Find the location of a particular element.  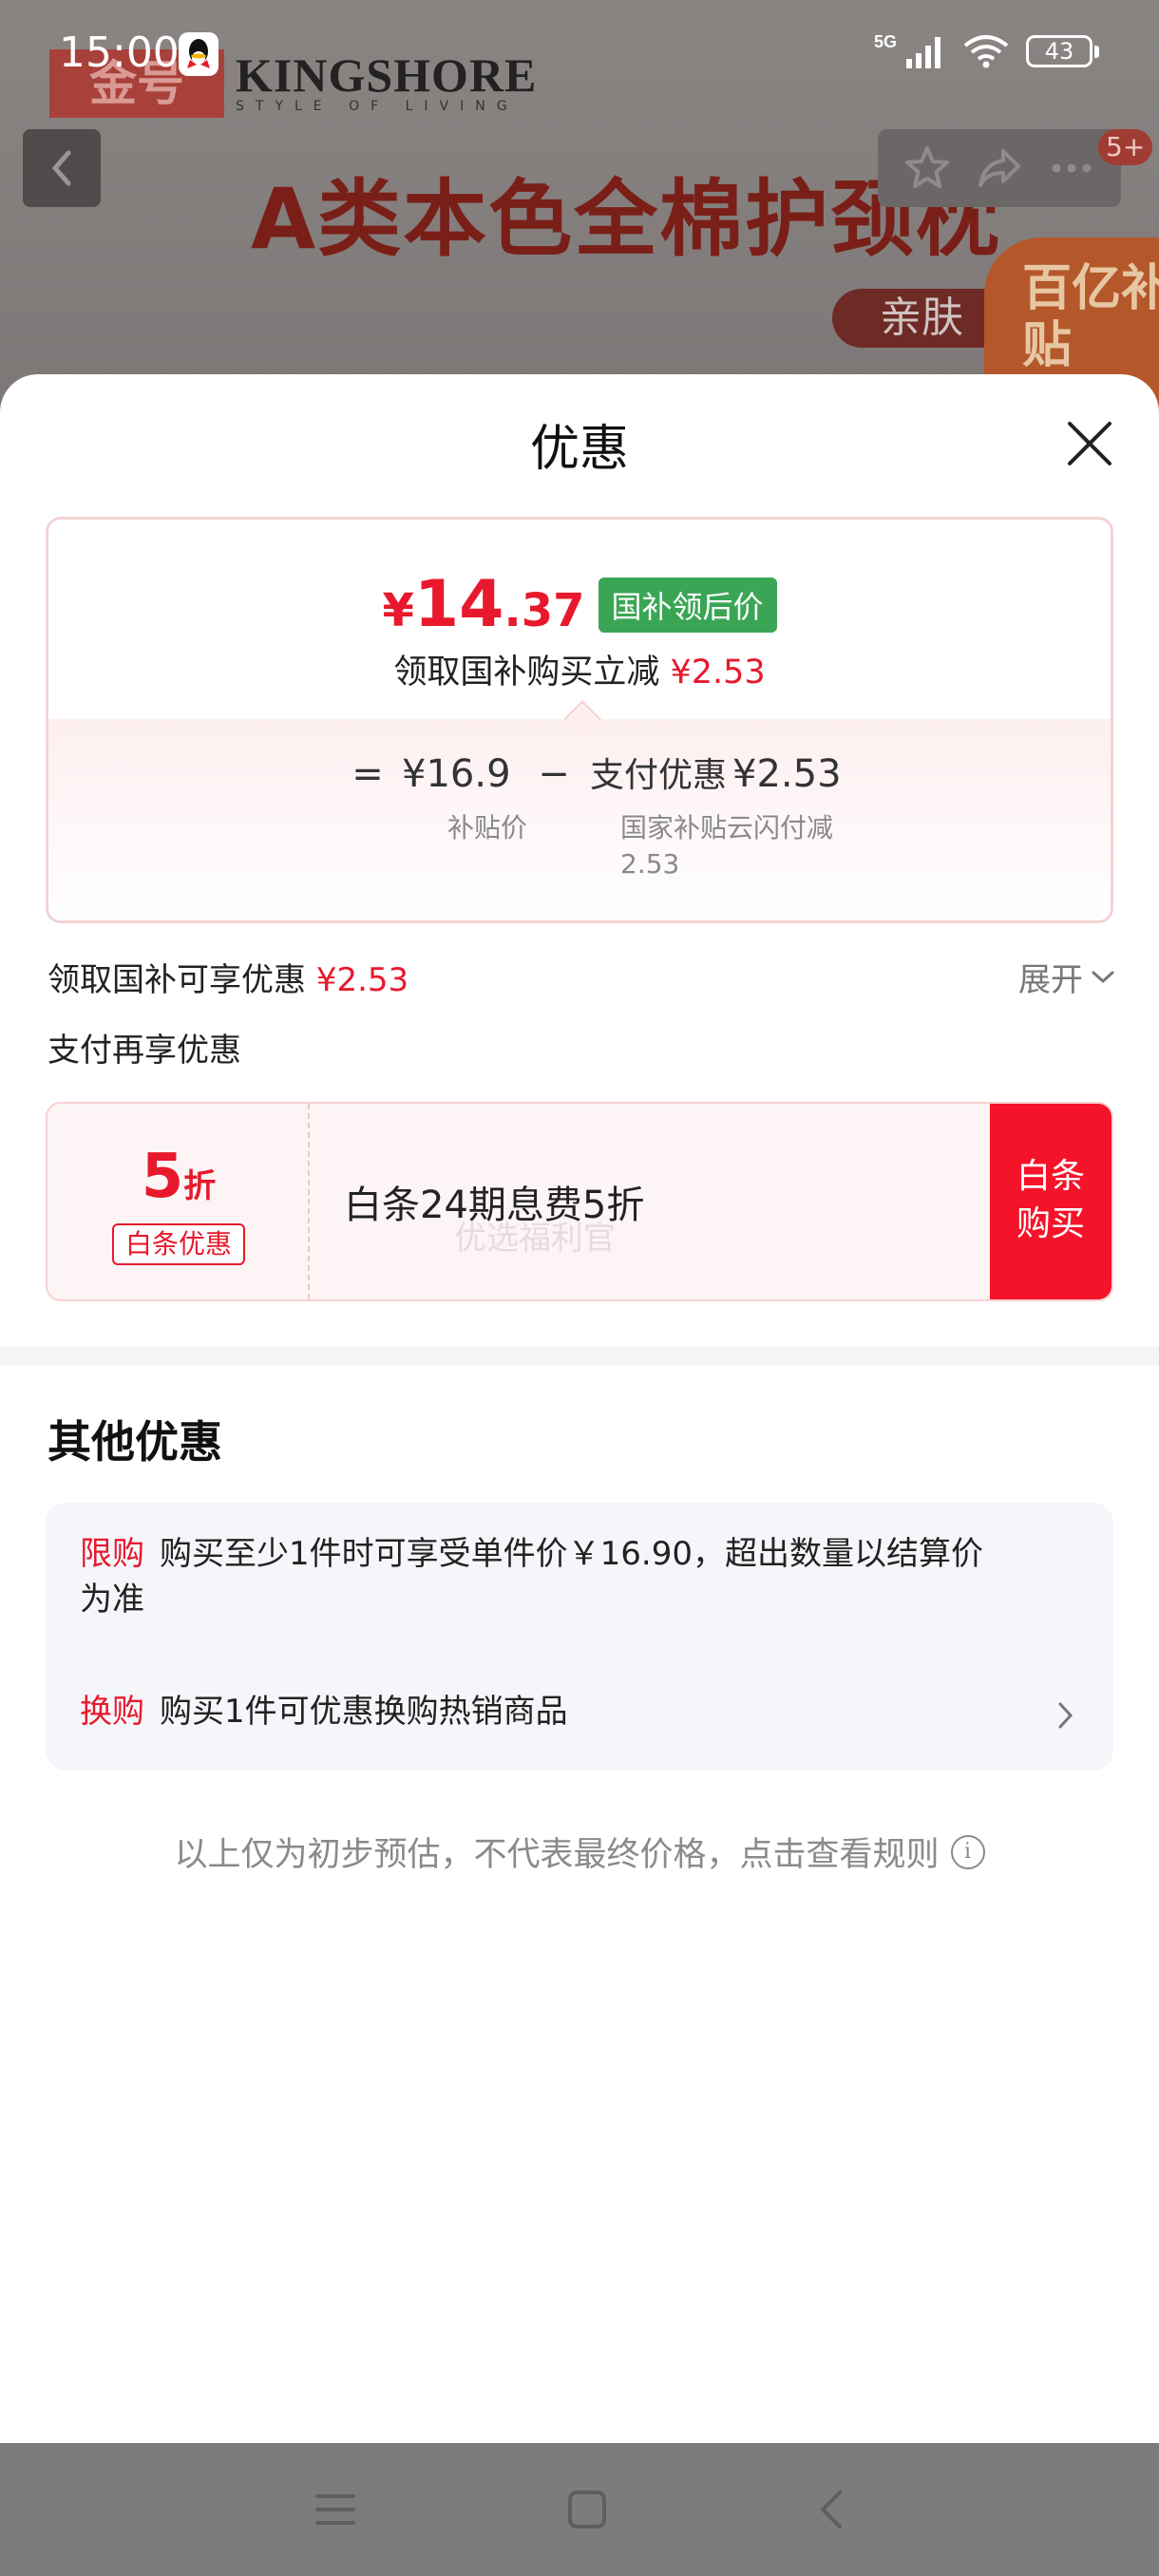

wifi-icon is located at coordinates (986, 51).